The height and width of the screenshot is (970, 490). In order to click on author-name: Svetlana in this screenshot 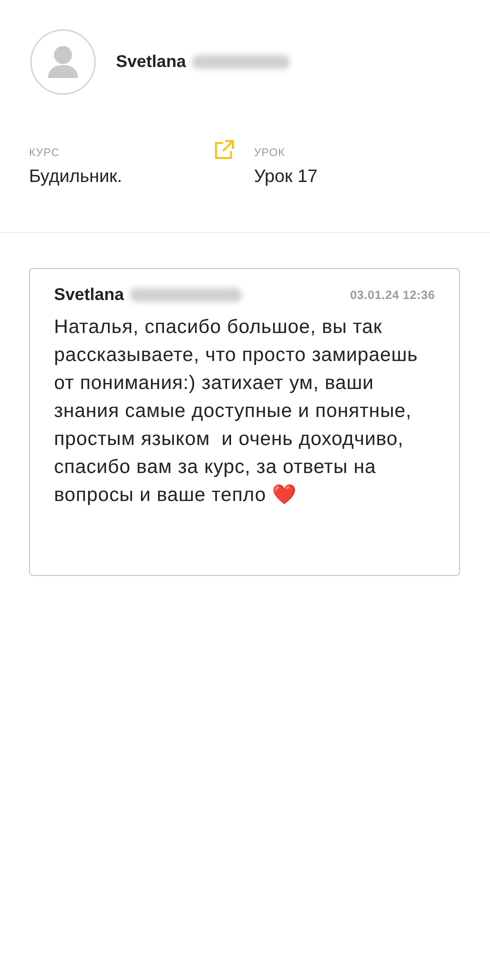, I will do `click(89, 295)`.